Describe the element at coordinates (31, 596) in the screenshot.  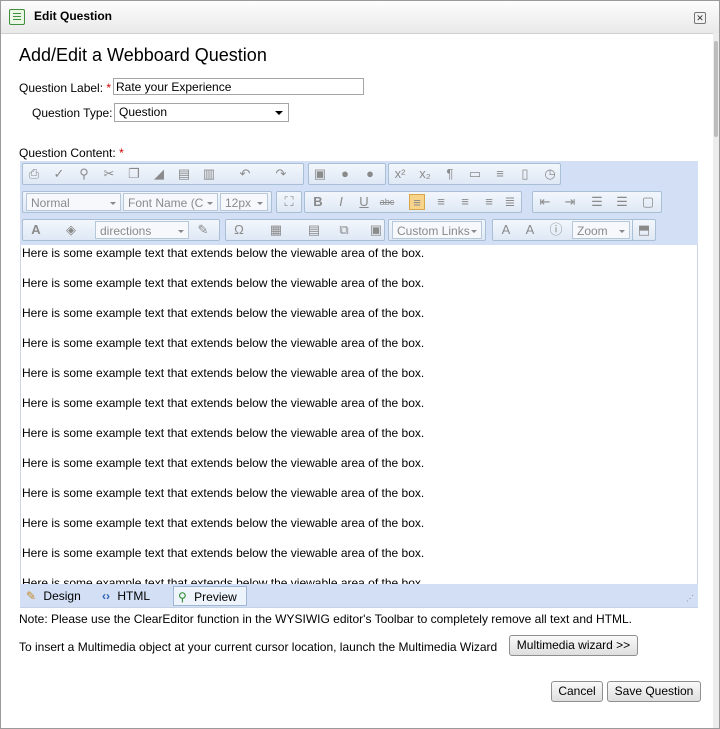
I see `pencil-icon: ✎` at that location.